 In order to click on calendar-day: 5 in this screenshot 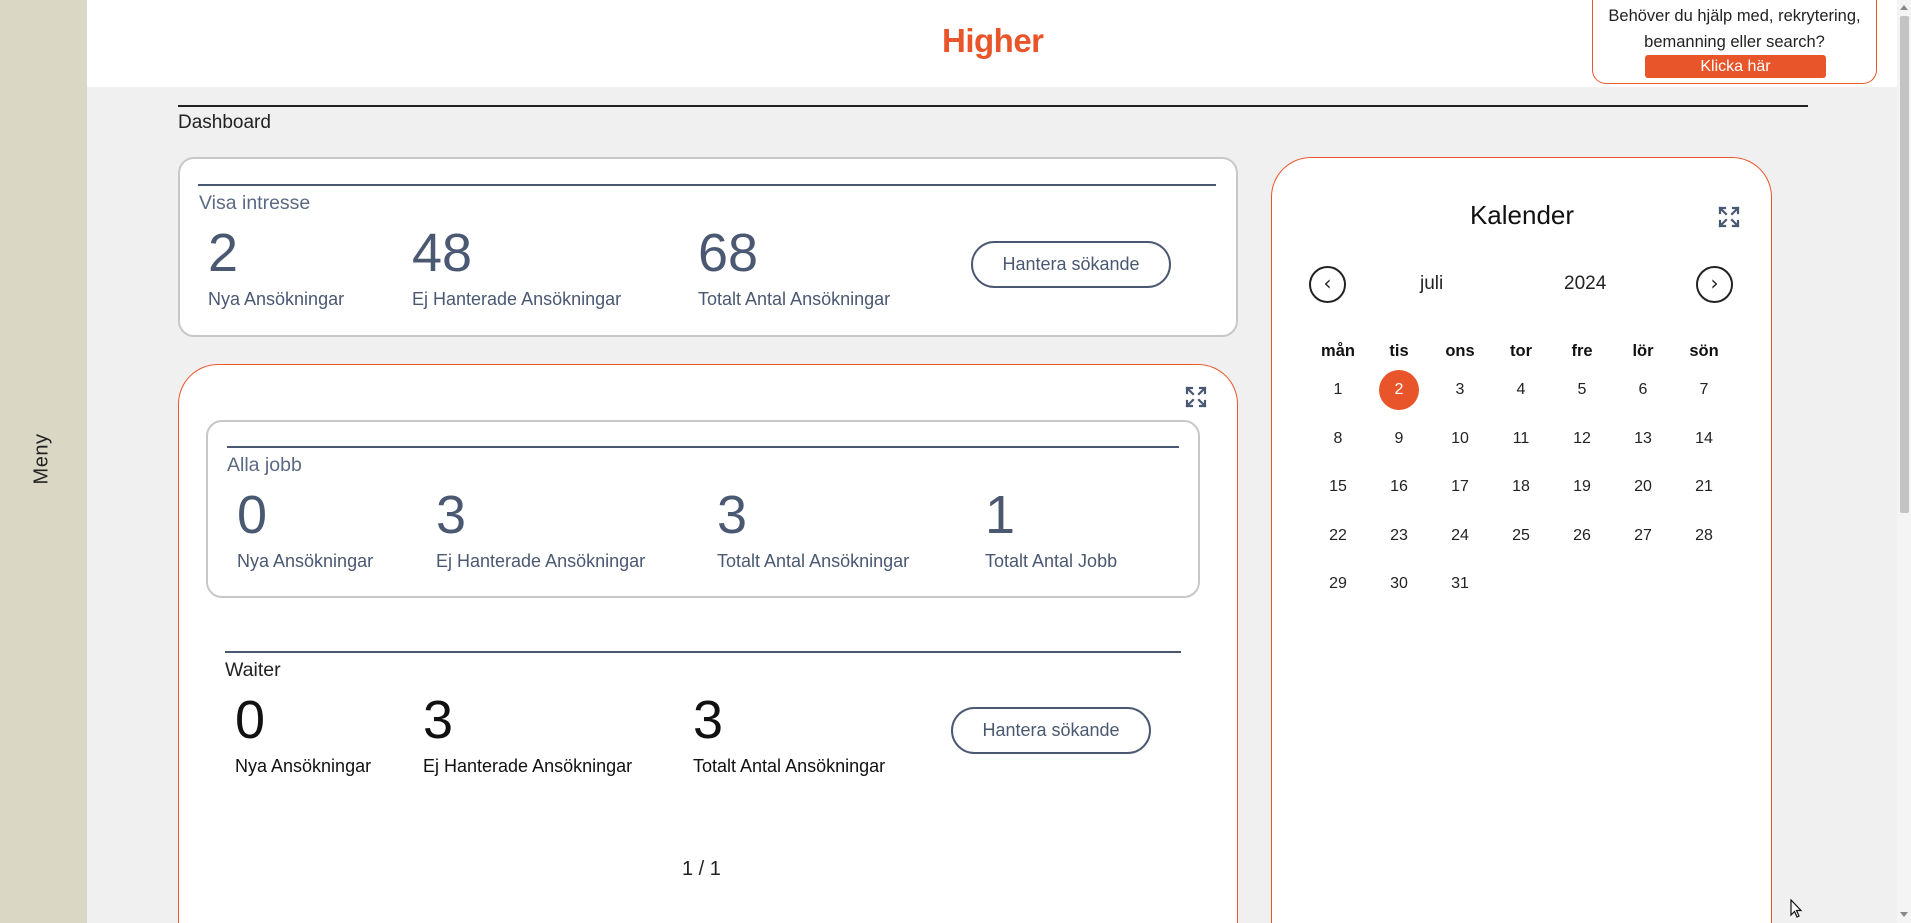, I will do `click(1582, 390)`.